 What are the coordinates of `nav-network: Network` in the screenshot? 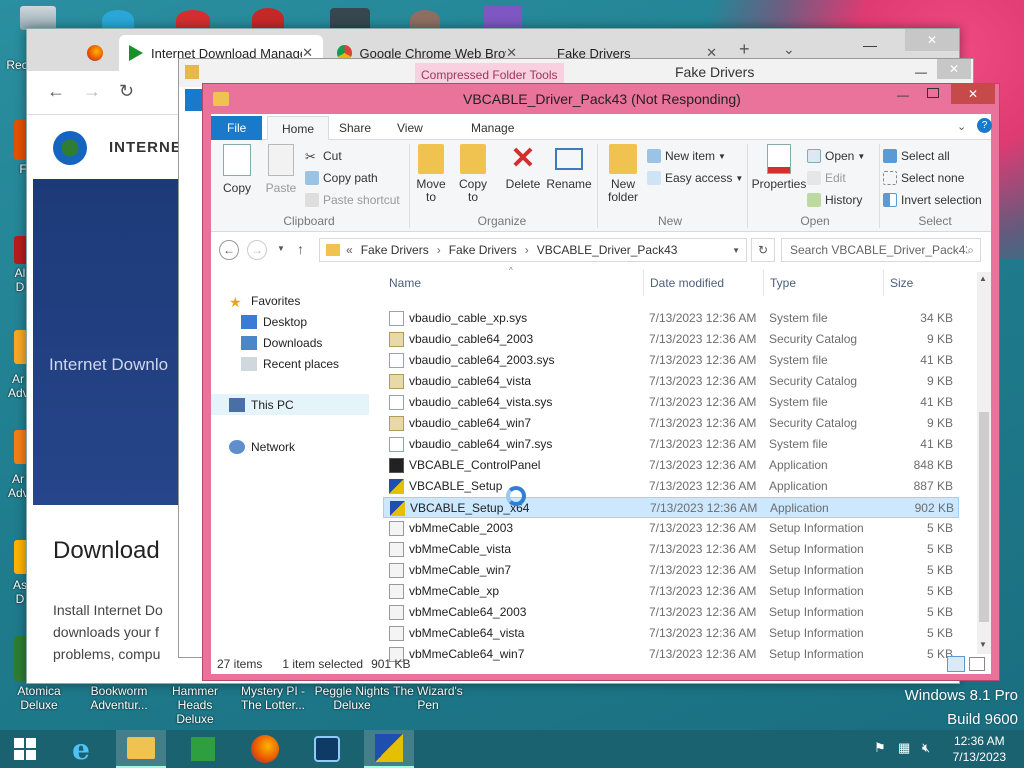 It's located at (262, 446).